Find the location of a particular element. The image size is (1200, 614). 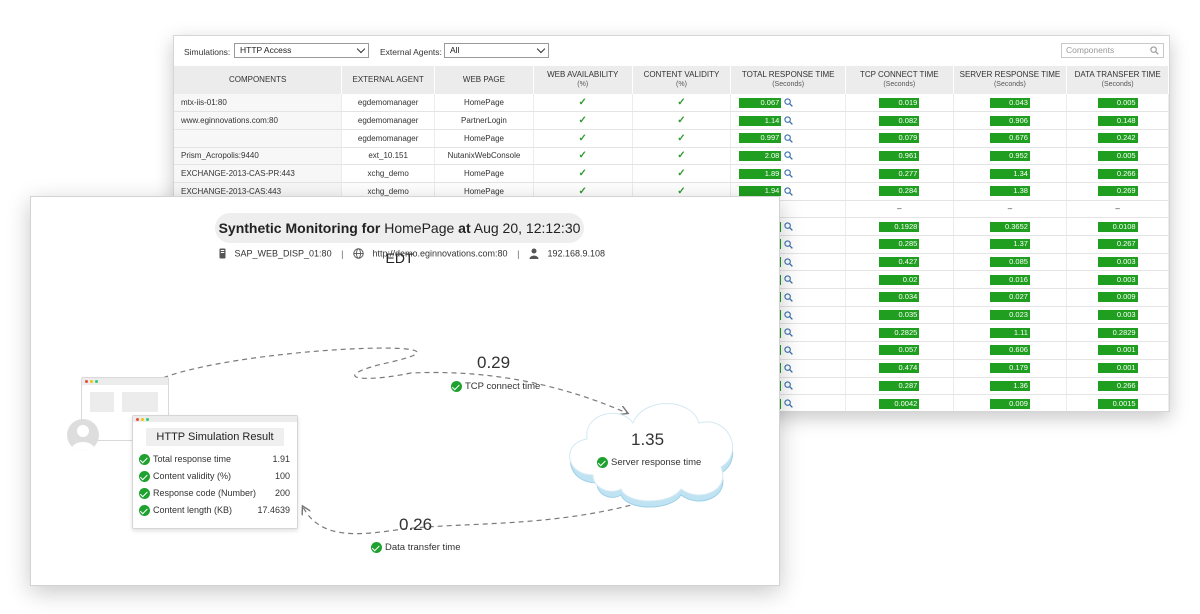

column-header: COMPONENTS is located at coordinates (258, 80).